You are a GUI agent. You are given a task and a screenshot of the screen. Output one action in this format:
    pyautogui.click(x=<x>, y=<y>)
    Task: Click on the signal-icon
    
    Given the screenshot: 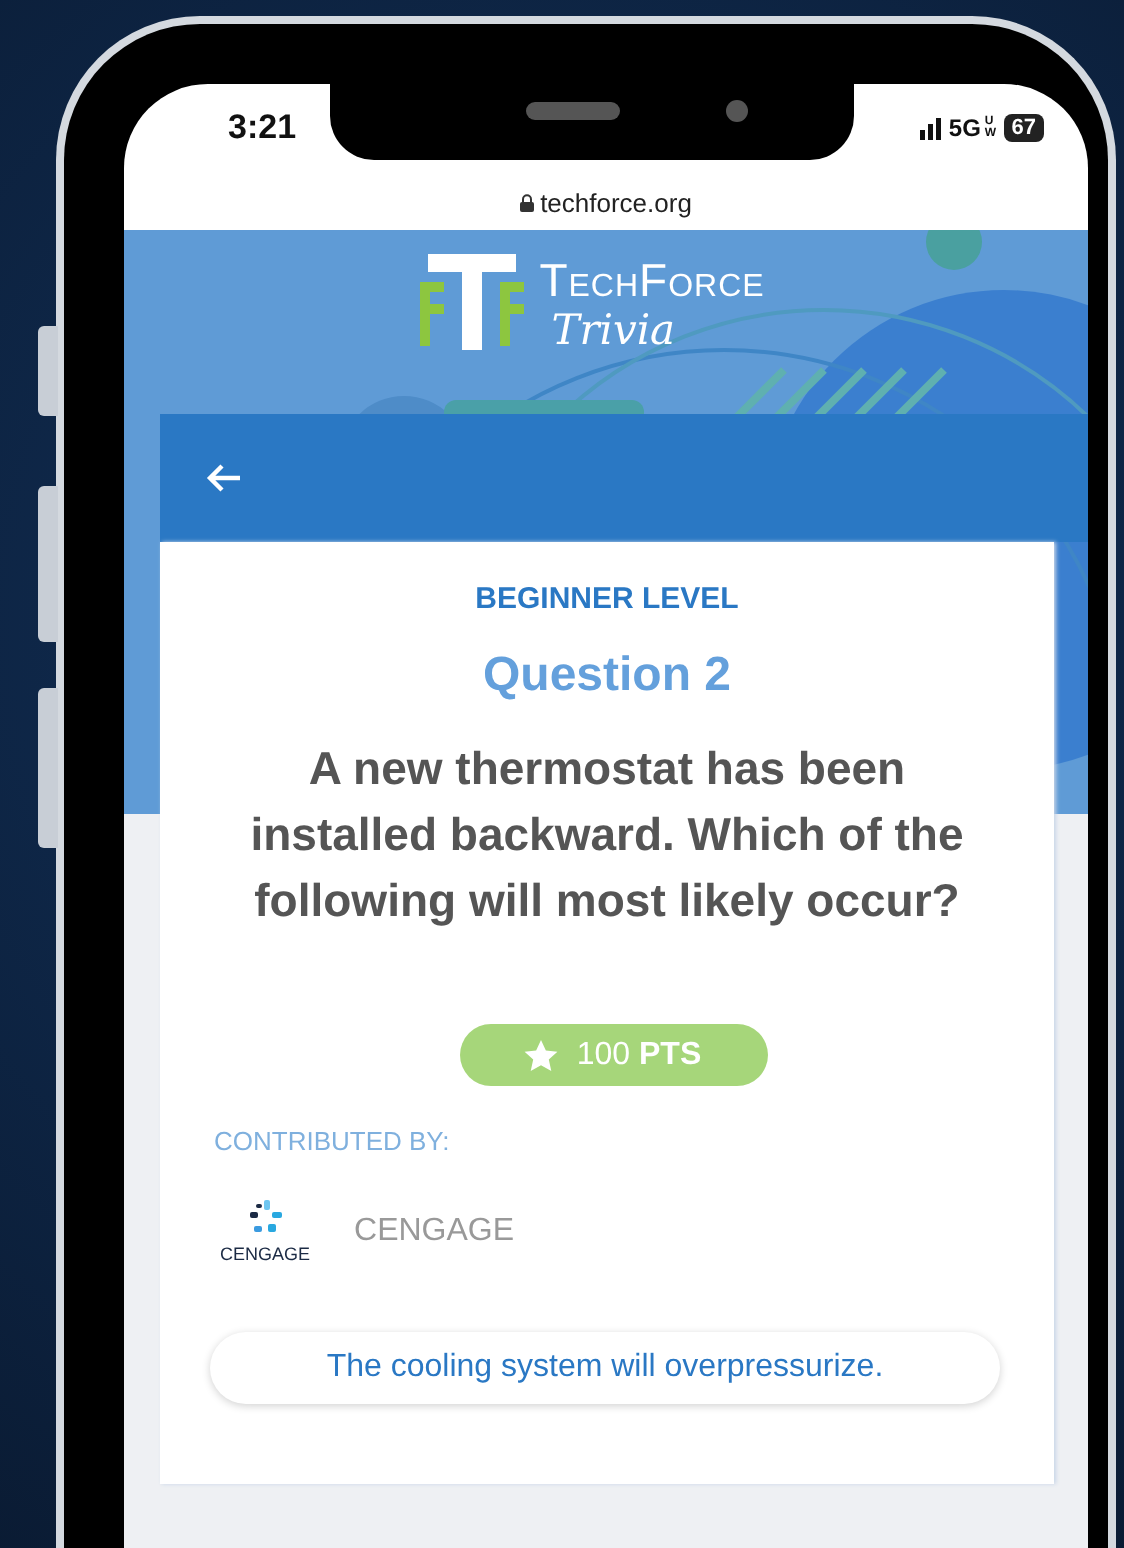 What is the action you would take?
    pyautogui.click(x=932, y=128)
    